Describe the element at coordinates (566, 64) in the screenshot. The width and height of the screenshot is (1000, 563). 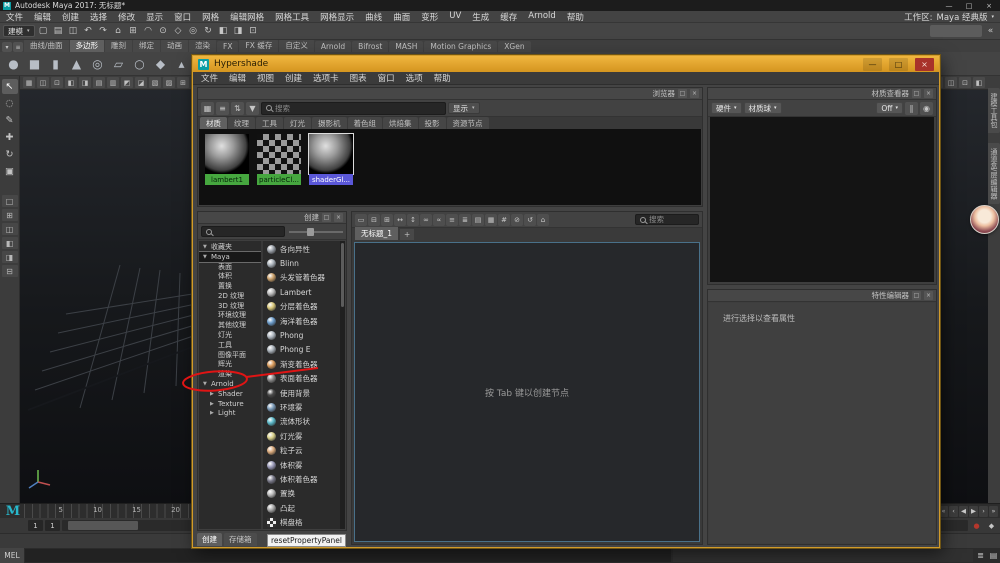
I see `hypershade-title-bar: M Hypershade — □ ×` at that location.